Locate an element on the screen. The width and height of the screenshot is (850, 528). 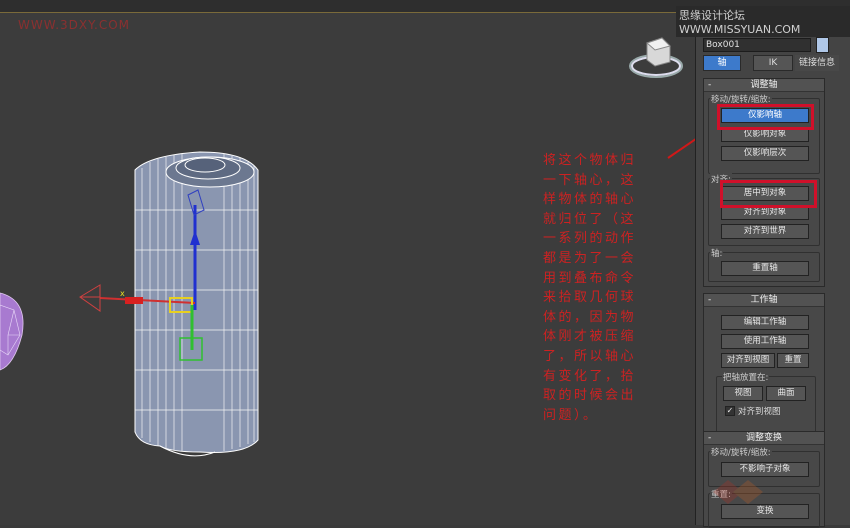
working-pivot-header: - 工作轴 is located at coordinates (764, 300).